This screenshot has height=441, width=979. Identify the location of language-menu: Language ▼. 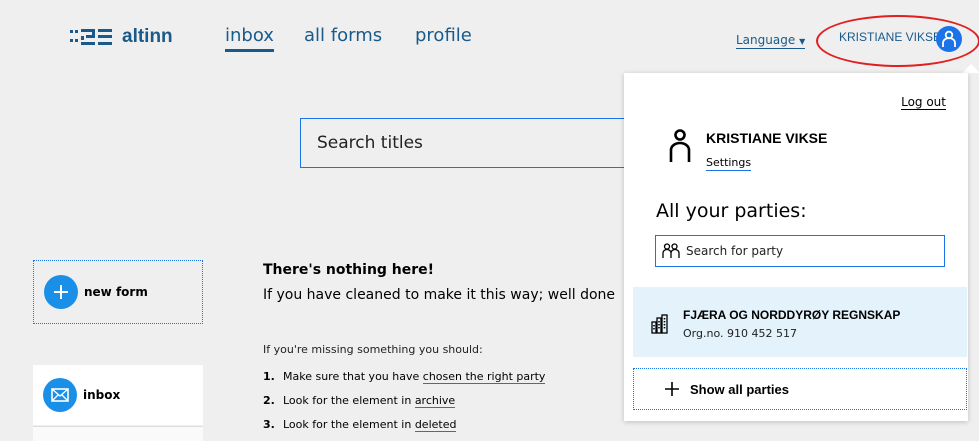
(771, 41).